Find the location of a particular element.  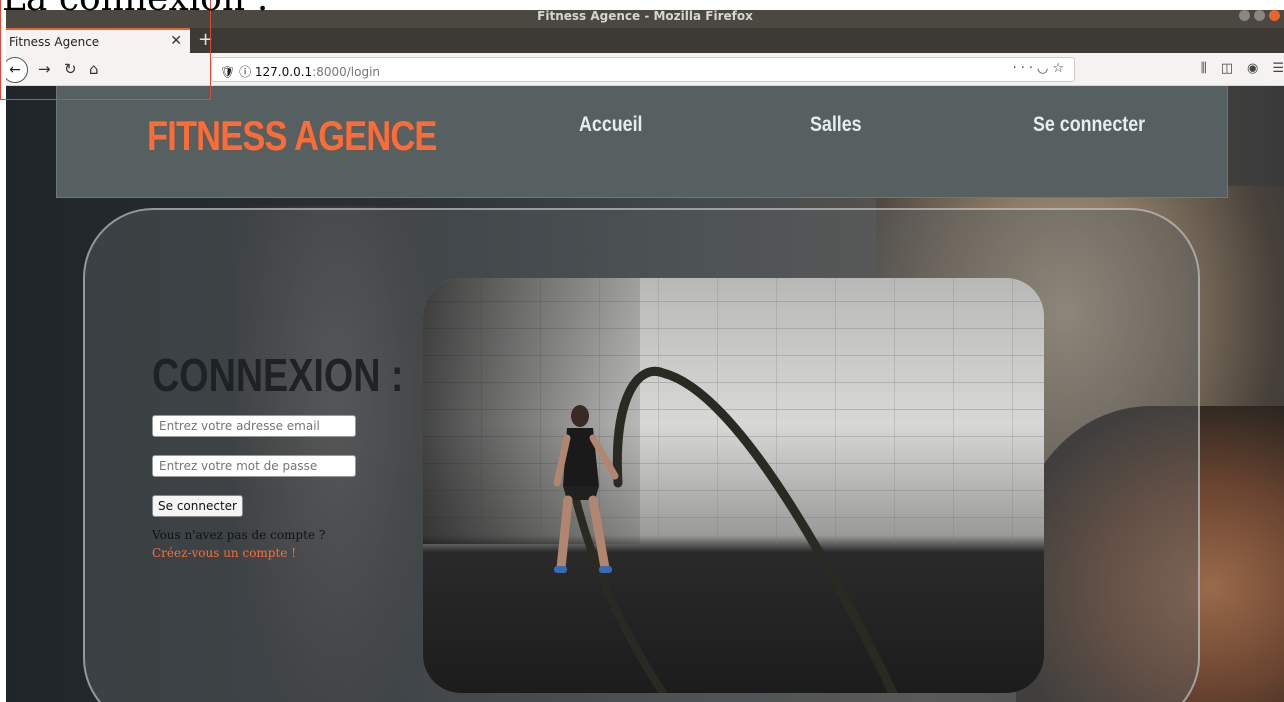

toolbar-right: ⫼ ◫ ◉ ☰ is located at coordinates (1242, 68).